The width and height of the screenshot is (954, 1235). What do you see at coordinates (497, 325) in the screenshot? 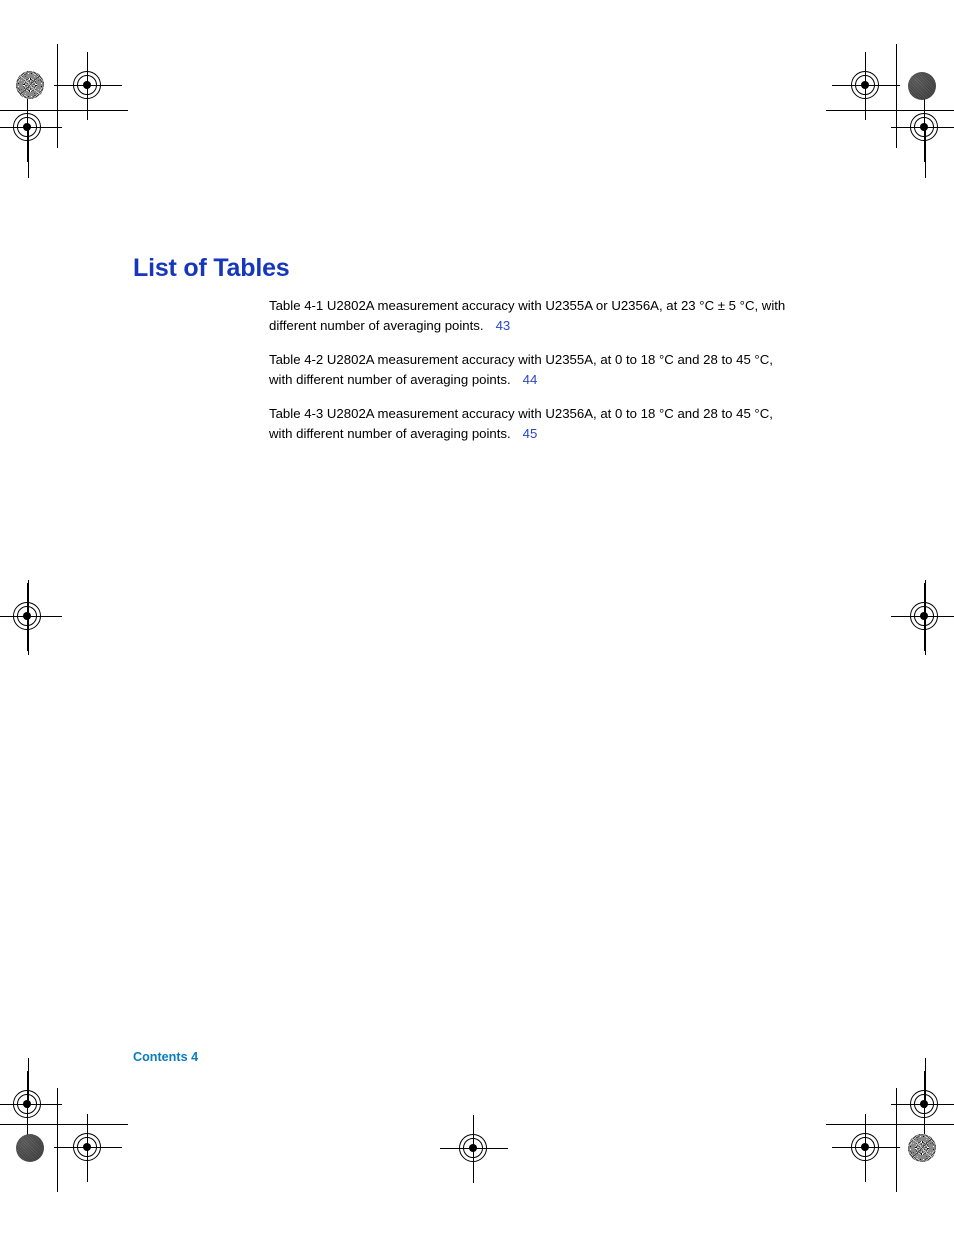
I see `toc-page-number: 43` at bounding box center [497, 325].